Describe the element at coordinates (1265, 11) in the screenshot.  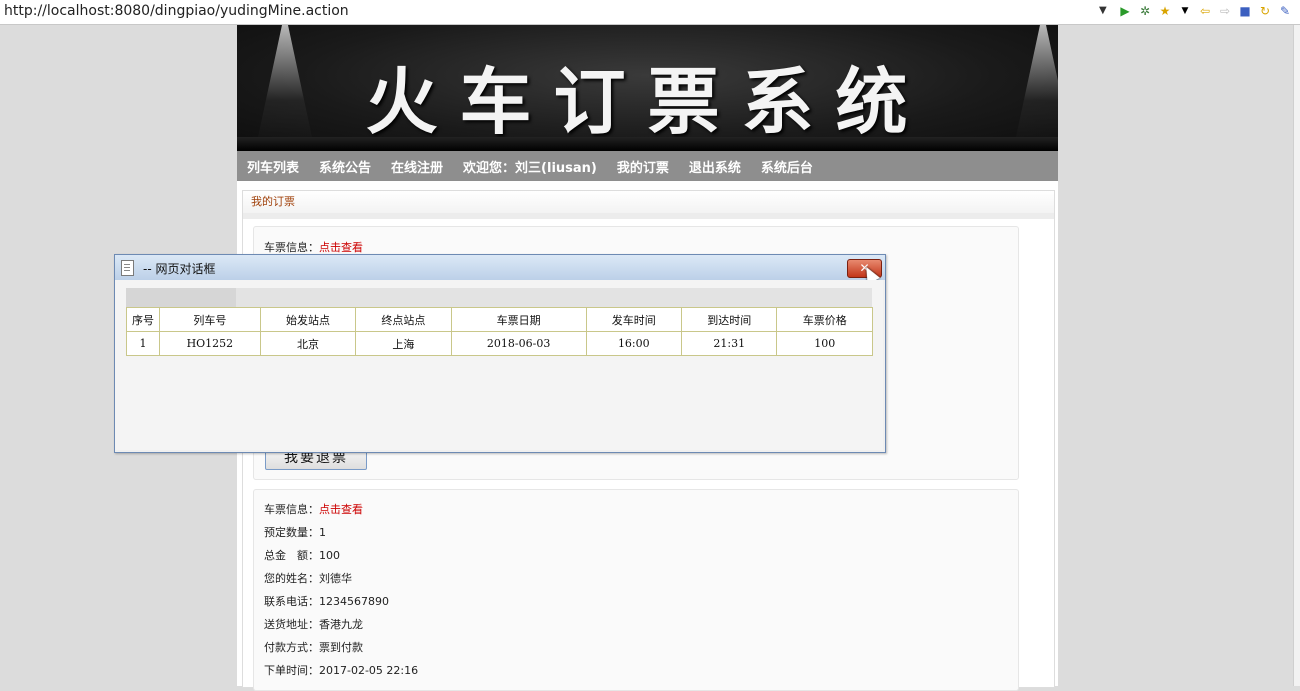
I see `refresh-icon: ↻` at that location.